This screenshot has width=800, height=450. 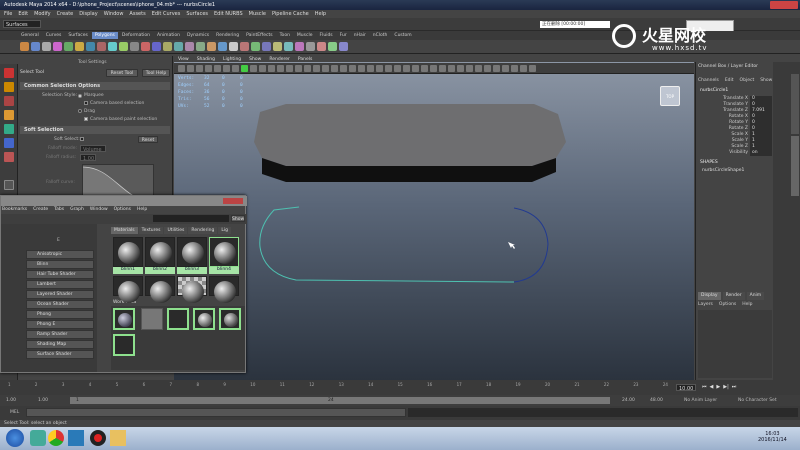 What do you see at coordinates (704, 387) in the screenshot?
I see `go-start-icon: ⏮` at bounding box center [704, 387].